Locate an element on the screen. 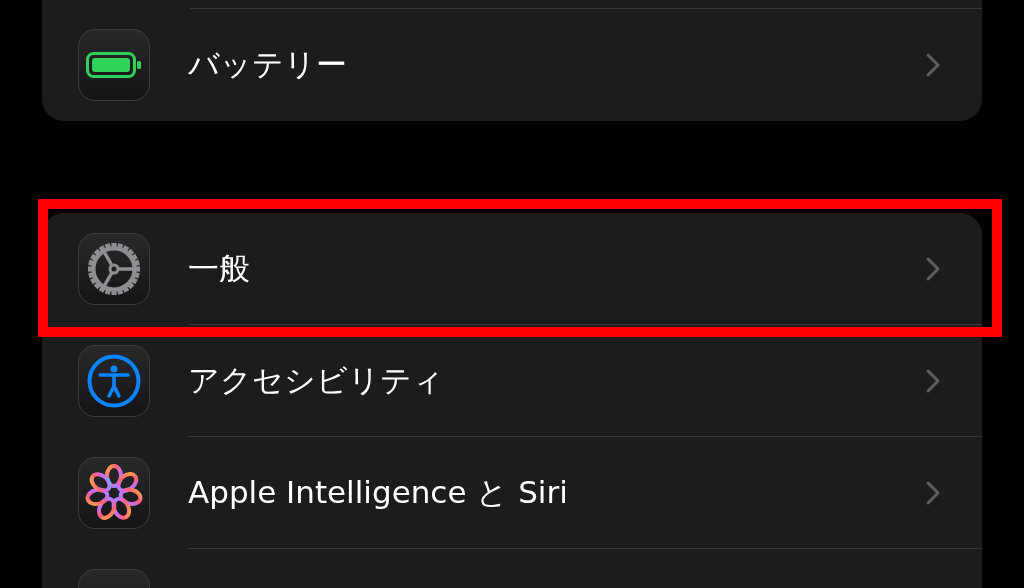 The width and height of the screenshot is (1024, 588). settings-label: アクセシビリティ is located at coordinates (557, 380).